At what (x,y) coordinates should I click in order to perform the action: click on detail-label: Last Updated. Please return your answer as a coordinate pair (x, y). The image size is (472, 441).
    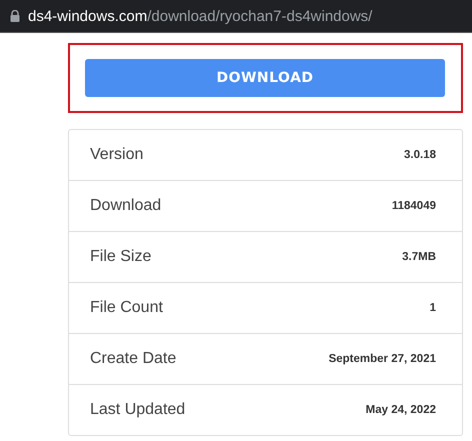
    Looking at the image, I should click on (138, 410).